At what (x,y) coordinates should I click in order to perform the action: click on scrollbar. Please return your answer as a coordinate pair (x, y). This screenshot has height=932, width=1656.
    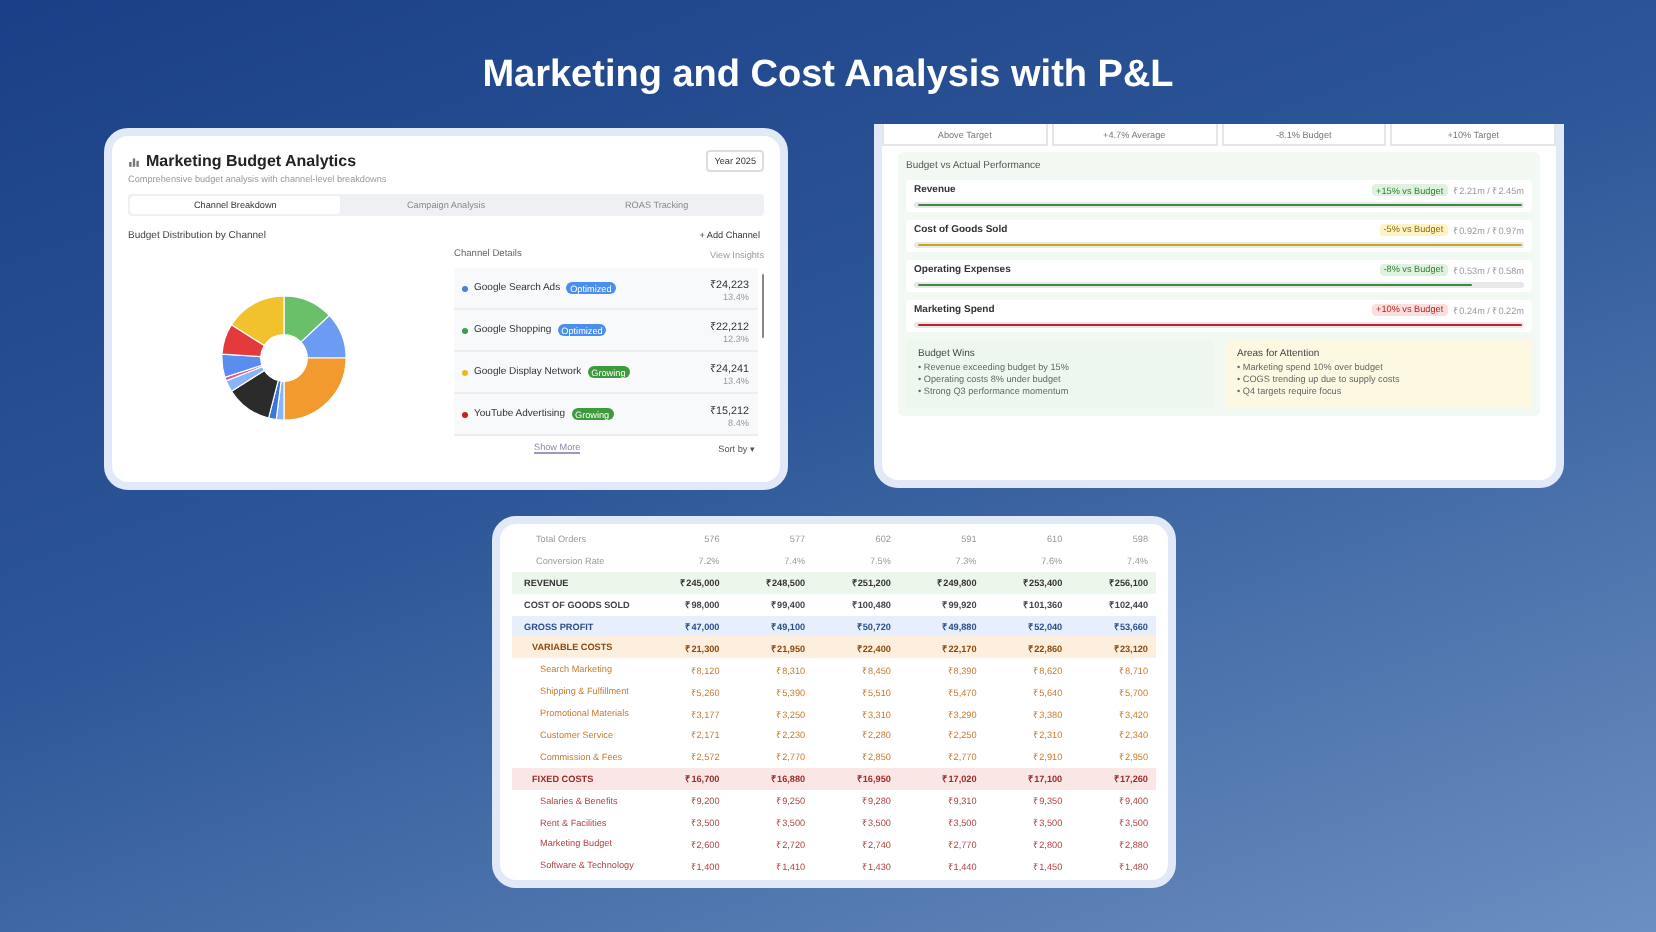
    Looking at the image, I should click on (762, 306).